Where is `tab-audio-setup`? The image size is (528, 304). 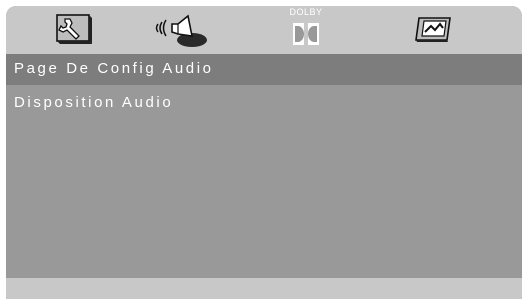
tab-audio-setup is located at coordinates (182, 30).